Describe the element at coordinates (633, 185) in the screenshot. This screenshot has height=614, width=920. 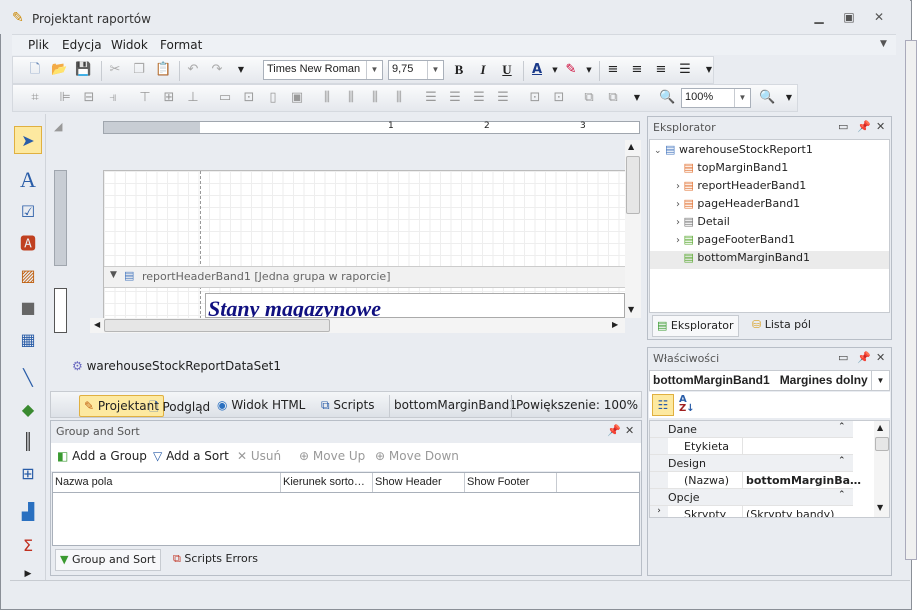
I see `vertical-scroll-thumb` at that location.